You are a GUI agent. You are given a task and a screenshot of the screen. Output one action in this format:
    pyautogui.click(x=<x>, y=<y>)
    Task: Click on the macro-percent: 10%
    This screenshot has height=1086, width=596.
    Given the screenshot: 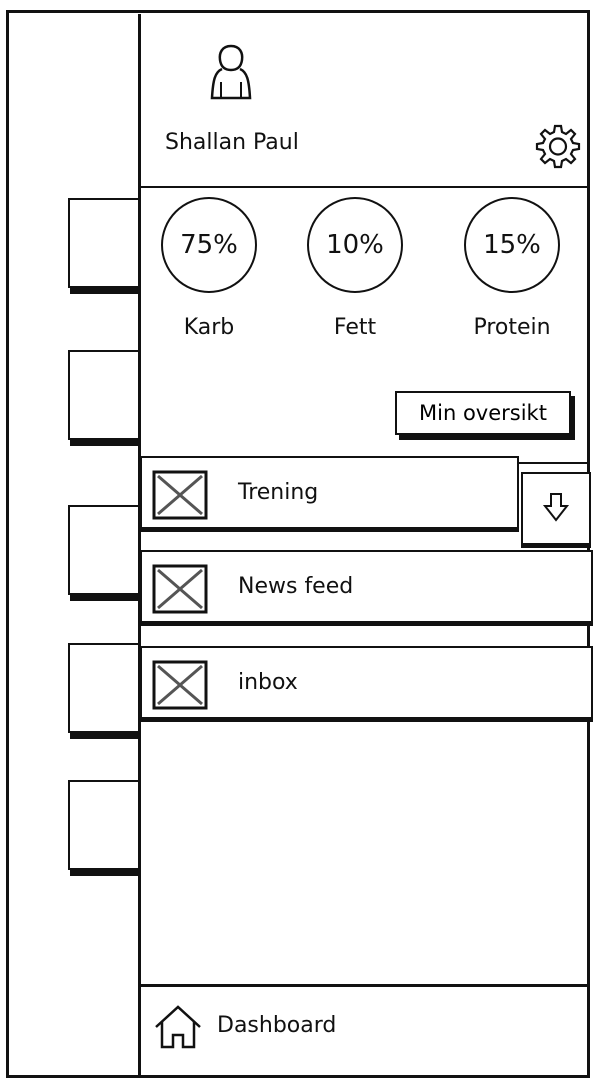 What is the action you would take?
    pyautogui.click(x=355, y=245)
    